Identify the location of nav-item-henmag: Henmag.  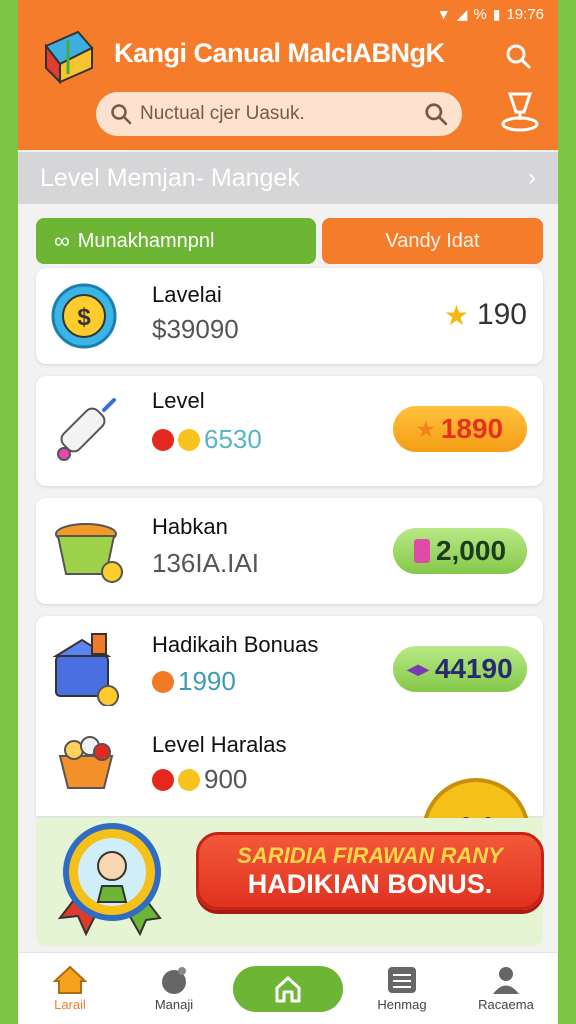
(402, 988).